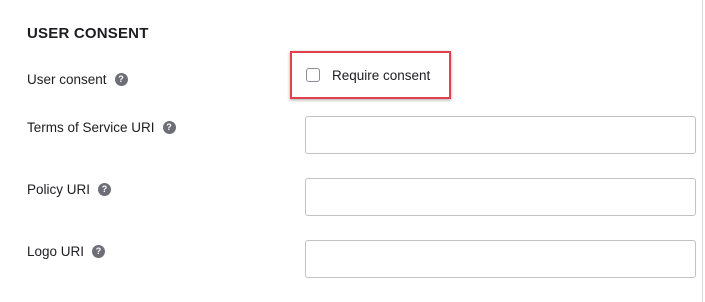 The height and width of the screenshot is (302, 705). Describe the element at coordinates (59, 189) in the screenshot. I see `policy-uri-label: Policy URI` at that location.